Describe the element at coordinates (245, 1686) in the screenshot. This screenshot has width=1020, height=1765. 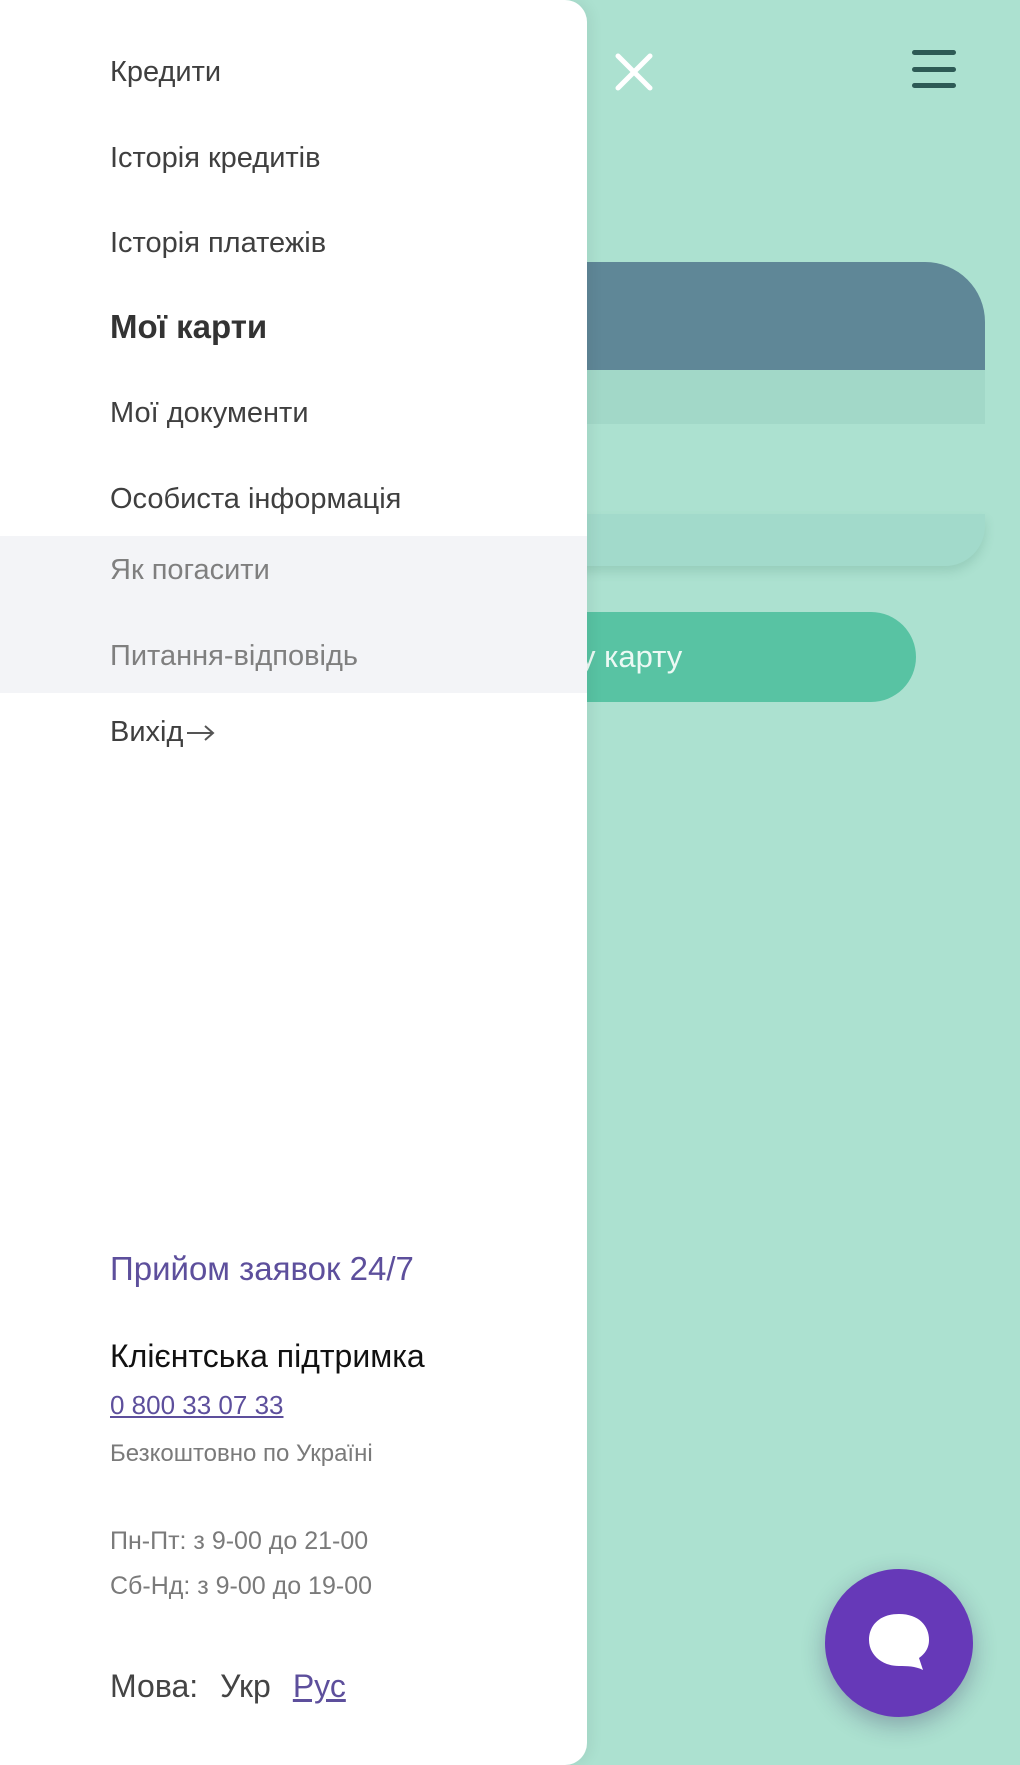
I see `lang-ukr: Укр` at that location.